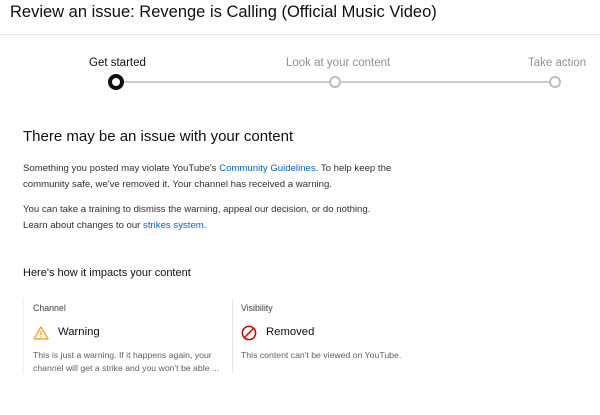 This screenshot has width=600, height=415. I want to click on channel-card-label: Channel, so click(49, 308).